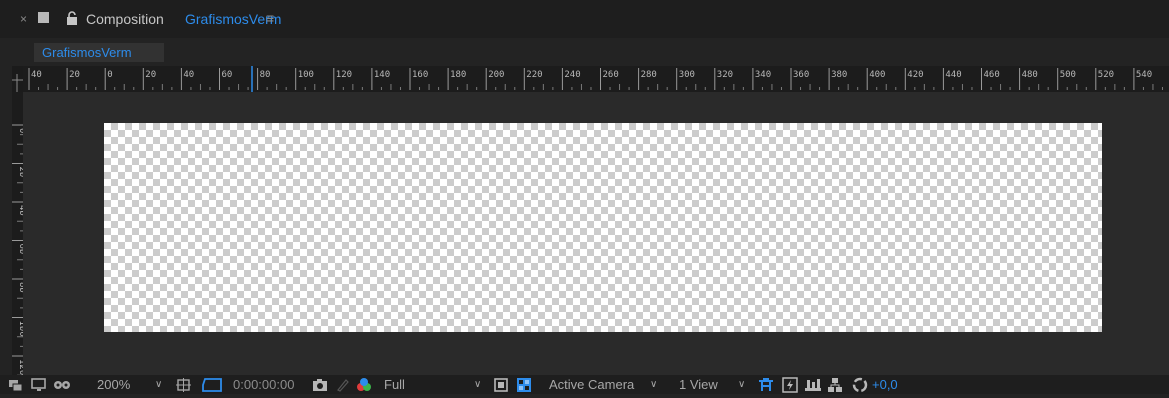 This screenshot has width=1169, height=398. What do you see at coordinates (860, 387) in the screenshot?
I see `reset-exposure-icon` at bounding box center [860, 387].